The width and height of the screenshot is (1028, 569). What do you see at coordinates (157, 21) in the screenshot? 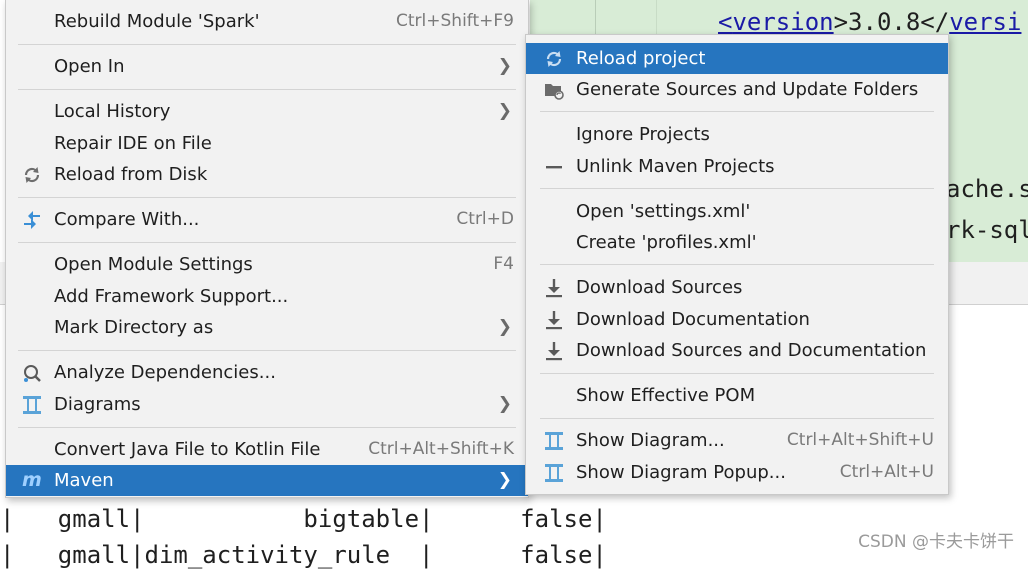
I see `menu-item-label: Rebuild Module 'Spark'` at bounding box center [157, 21].